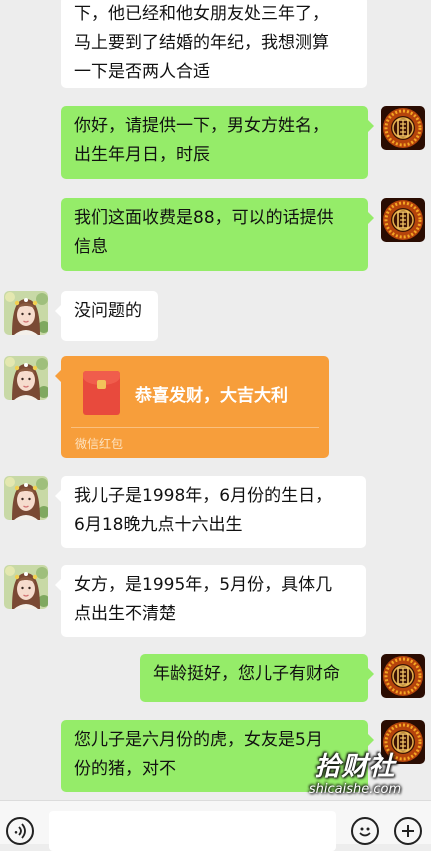 The height and width of the screenshot is (851, 431). Describe the element at coordinates (192, 831) in the screenshot. I see `message-input` at that location.